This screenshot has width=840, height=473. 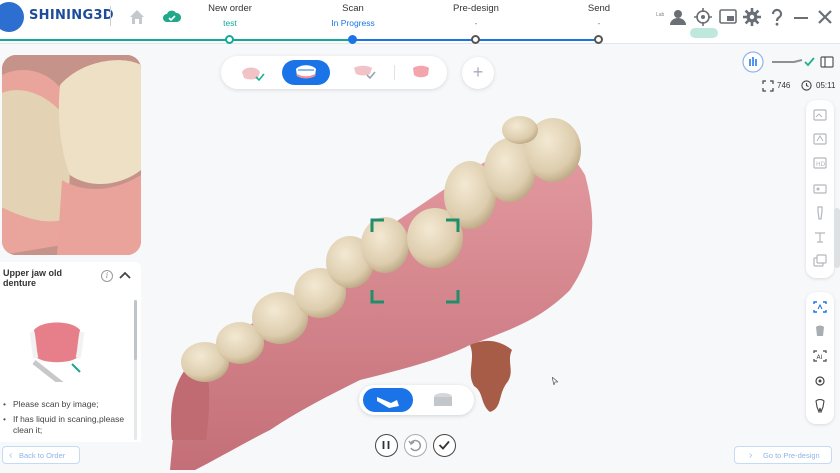 I want to click on frame-count: 746, so click(x=784, y=85).